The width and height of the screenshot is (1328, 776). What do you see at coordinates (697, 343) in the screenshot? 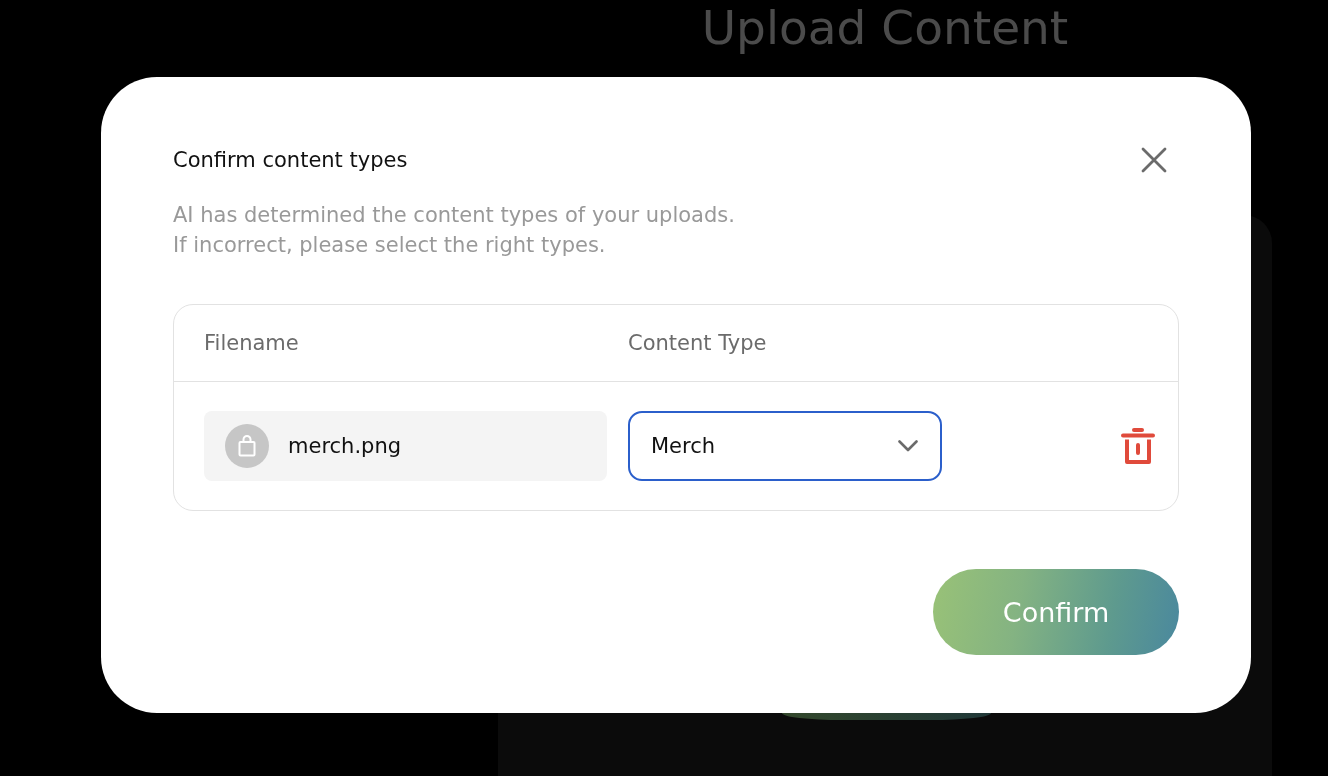
I see `column-header: Content Type` at bounding box center [697, 343].